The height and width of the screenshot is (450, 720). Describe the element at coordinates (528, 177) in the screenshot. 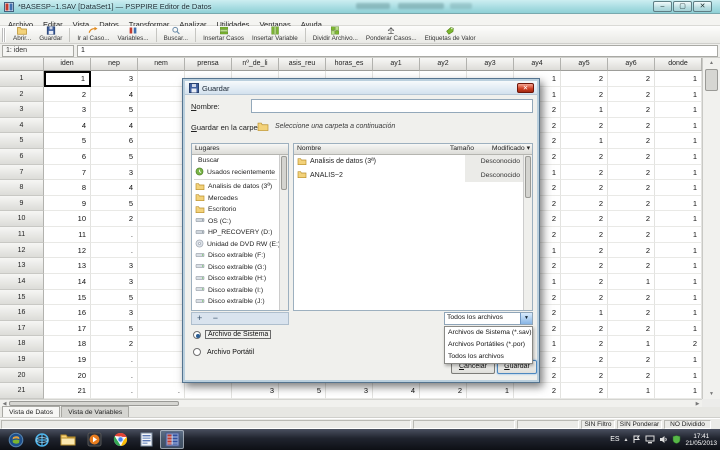

I see `files-scrollbar-thumb` at that location.